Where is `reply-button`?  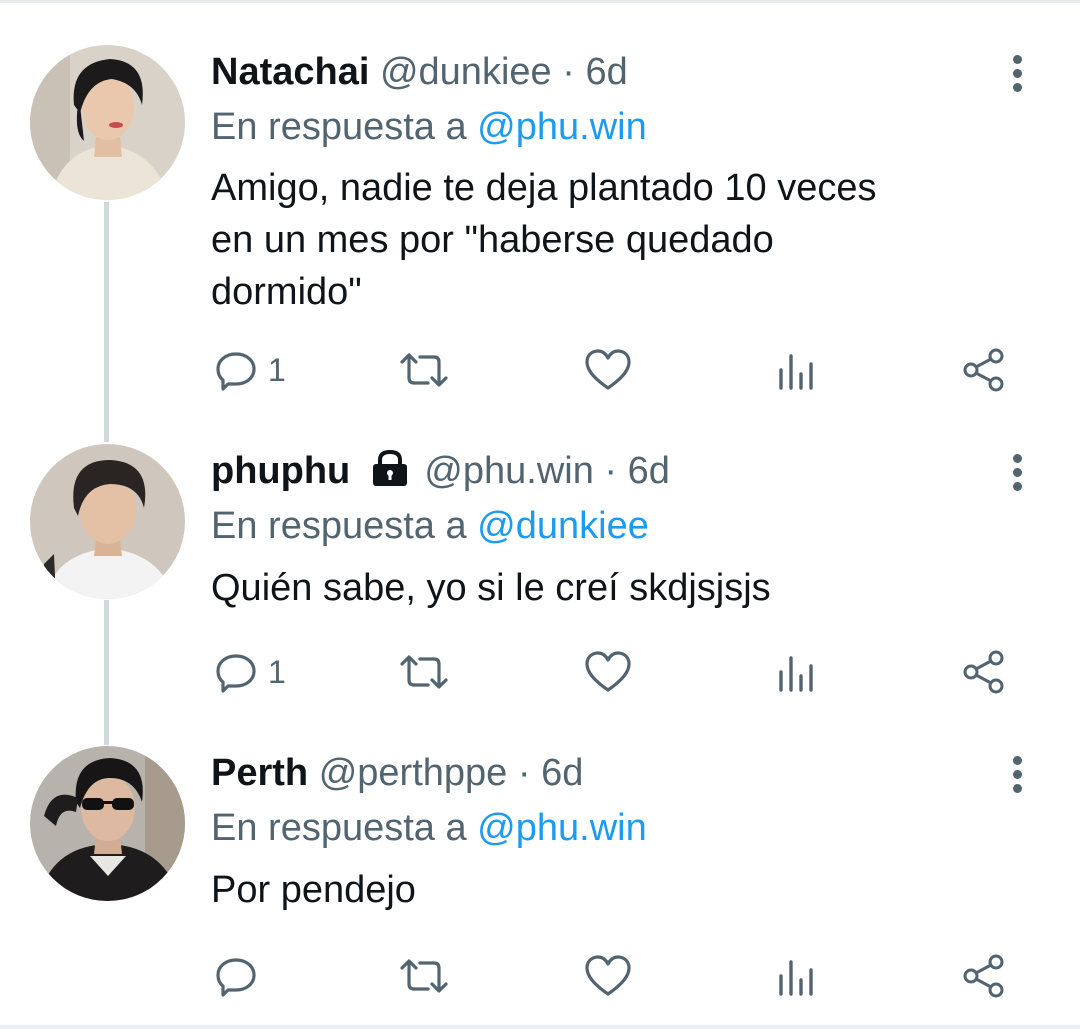 reply-button is located at coordinates (241, 976).